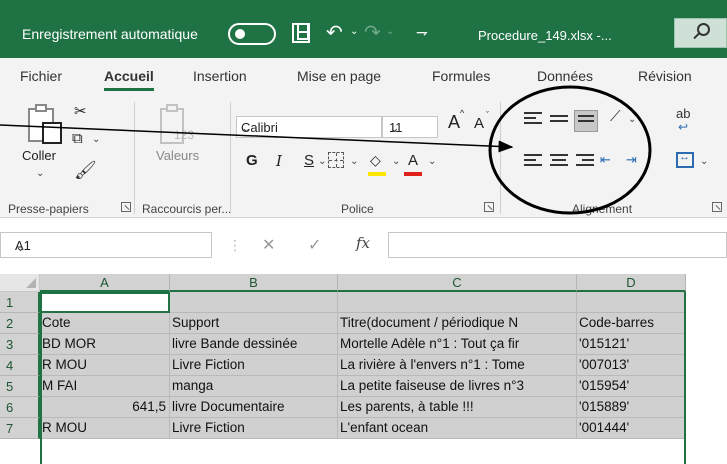 The width and height of the screenshot is (727, 464). I want to click on cell-b2: Support, so click(254, 323).